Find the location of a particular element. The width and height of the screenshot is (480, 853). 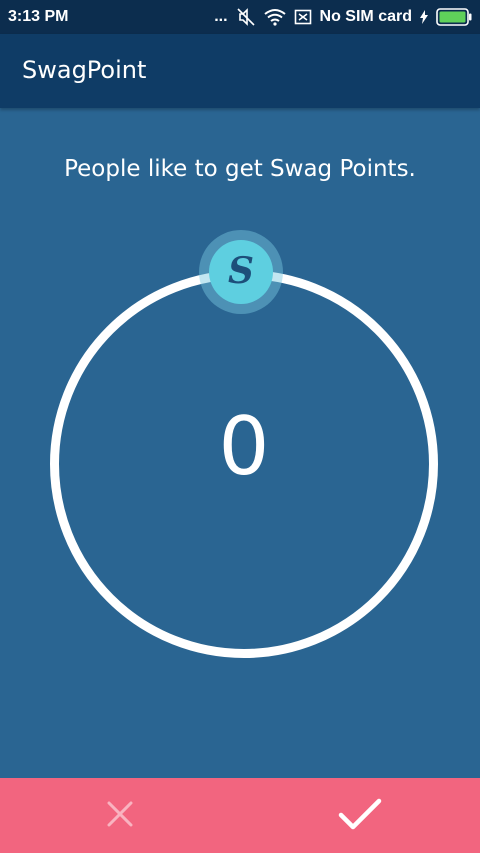

swag-point-handle: S is located at coordinates (241, 272).